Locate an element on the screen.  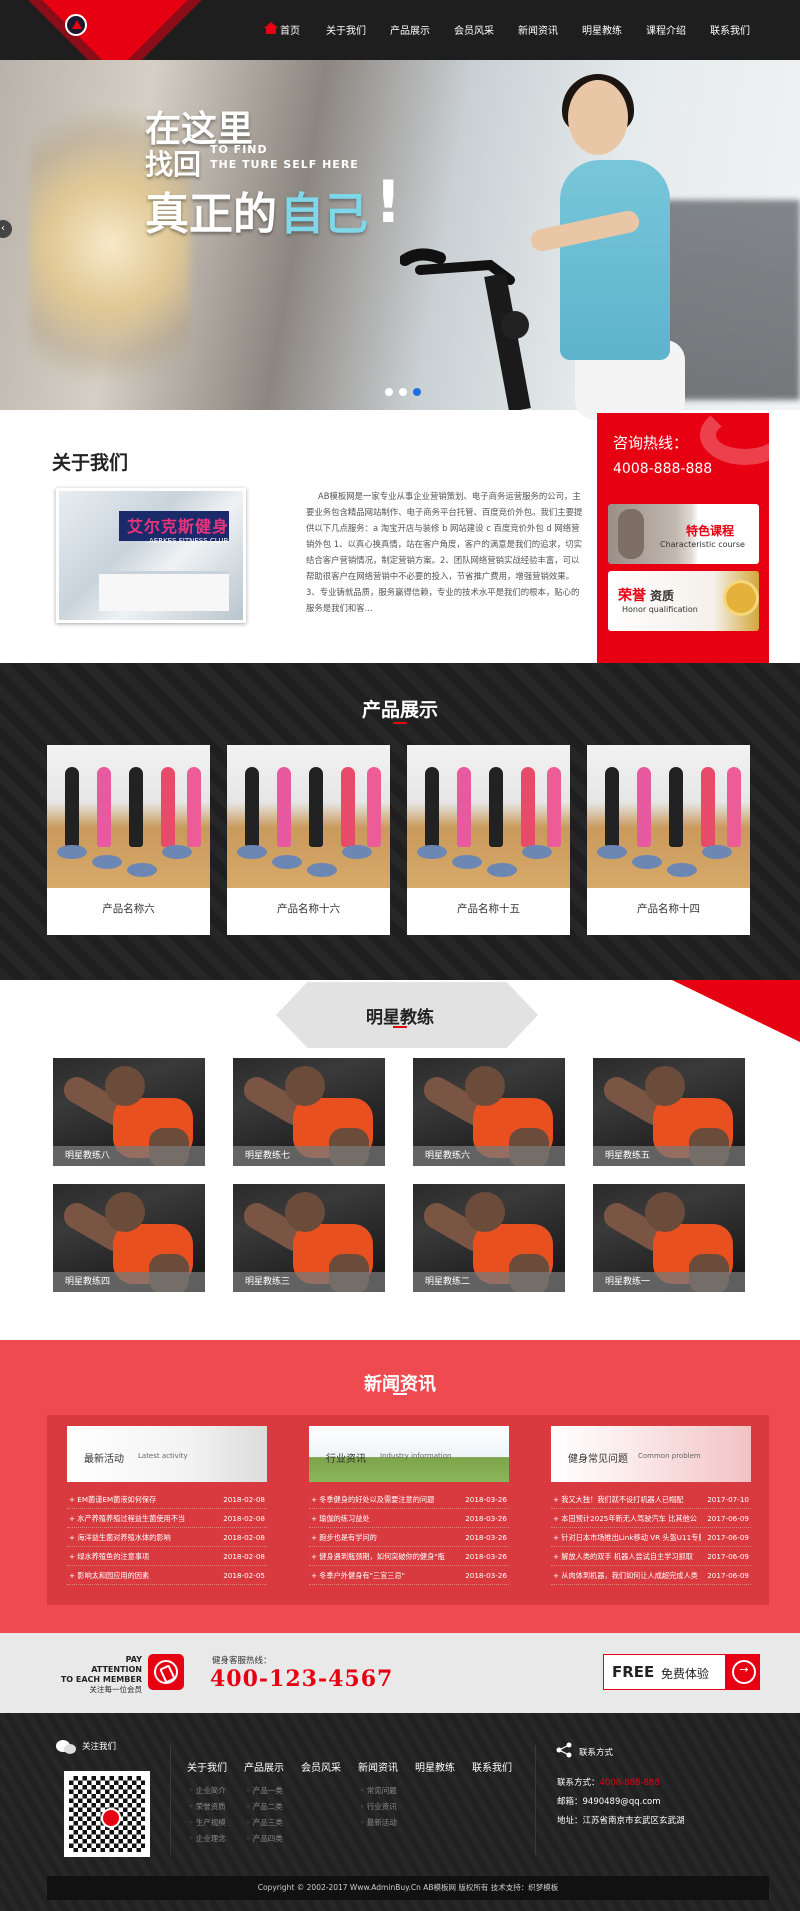
coach-card-1: 明星教练一 is located at coordinates (669, 1238).